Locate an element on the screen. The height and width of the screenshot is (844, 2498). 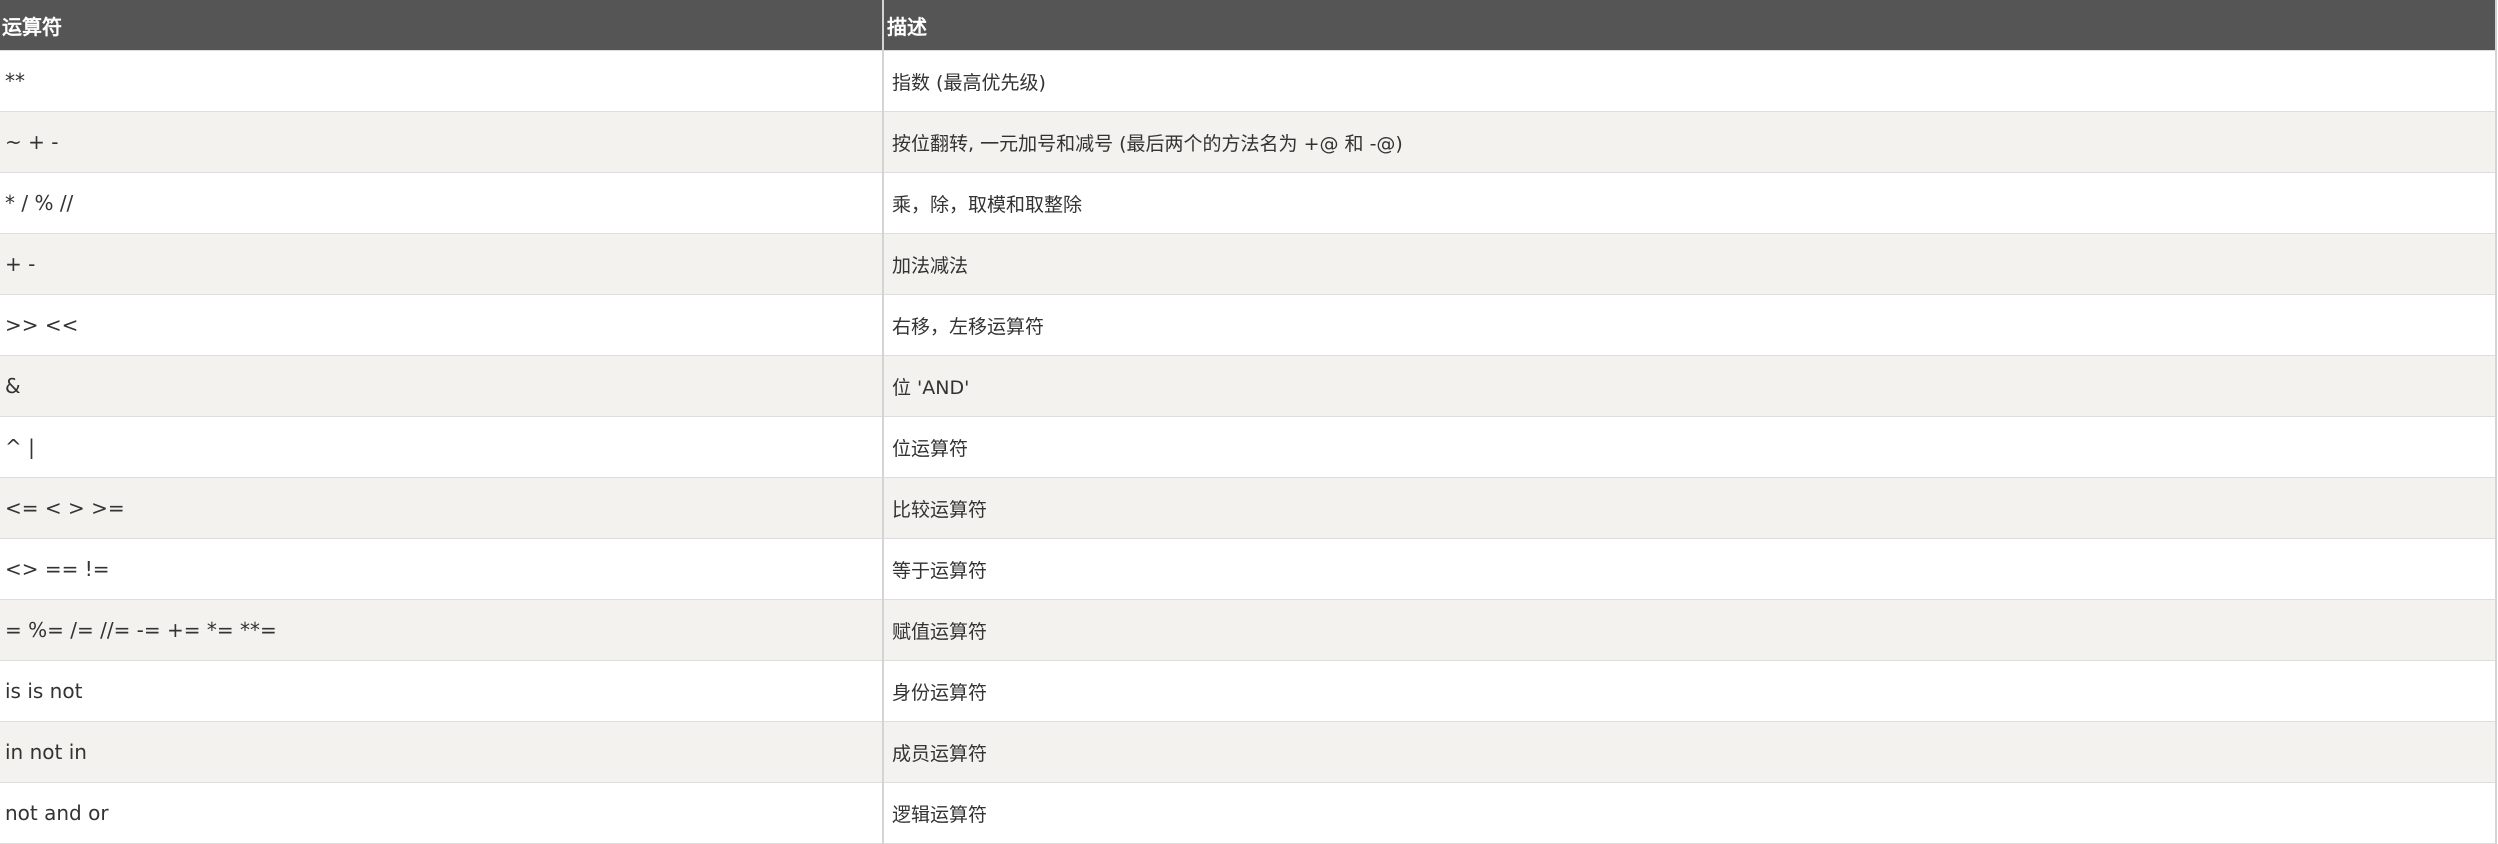
operator-cell: not and or is located at coordinates (442, 813).